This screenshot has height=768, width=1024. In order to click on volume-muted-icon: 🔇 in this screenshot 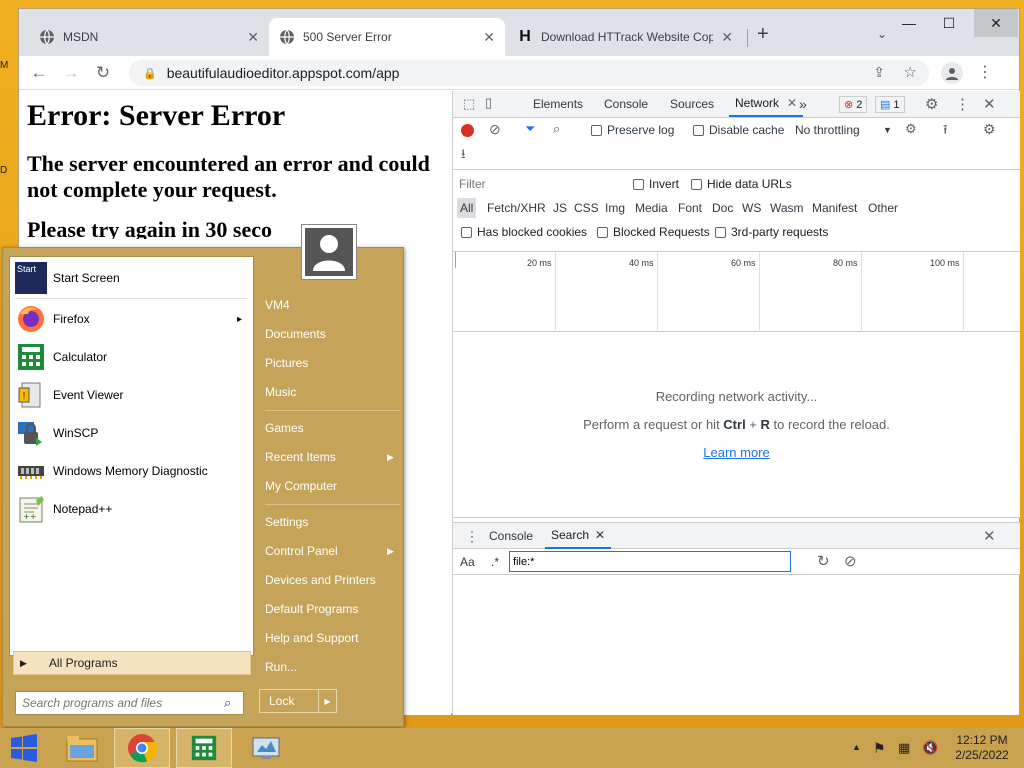, I will do `click(930, 748)`.